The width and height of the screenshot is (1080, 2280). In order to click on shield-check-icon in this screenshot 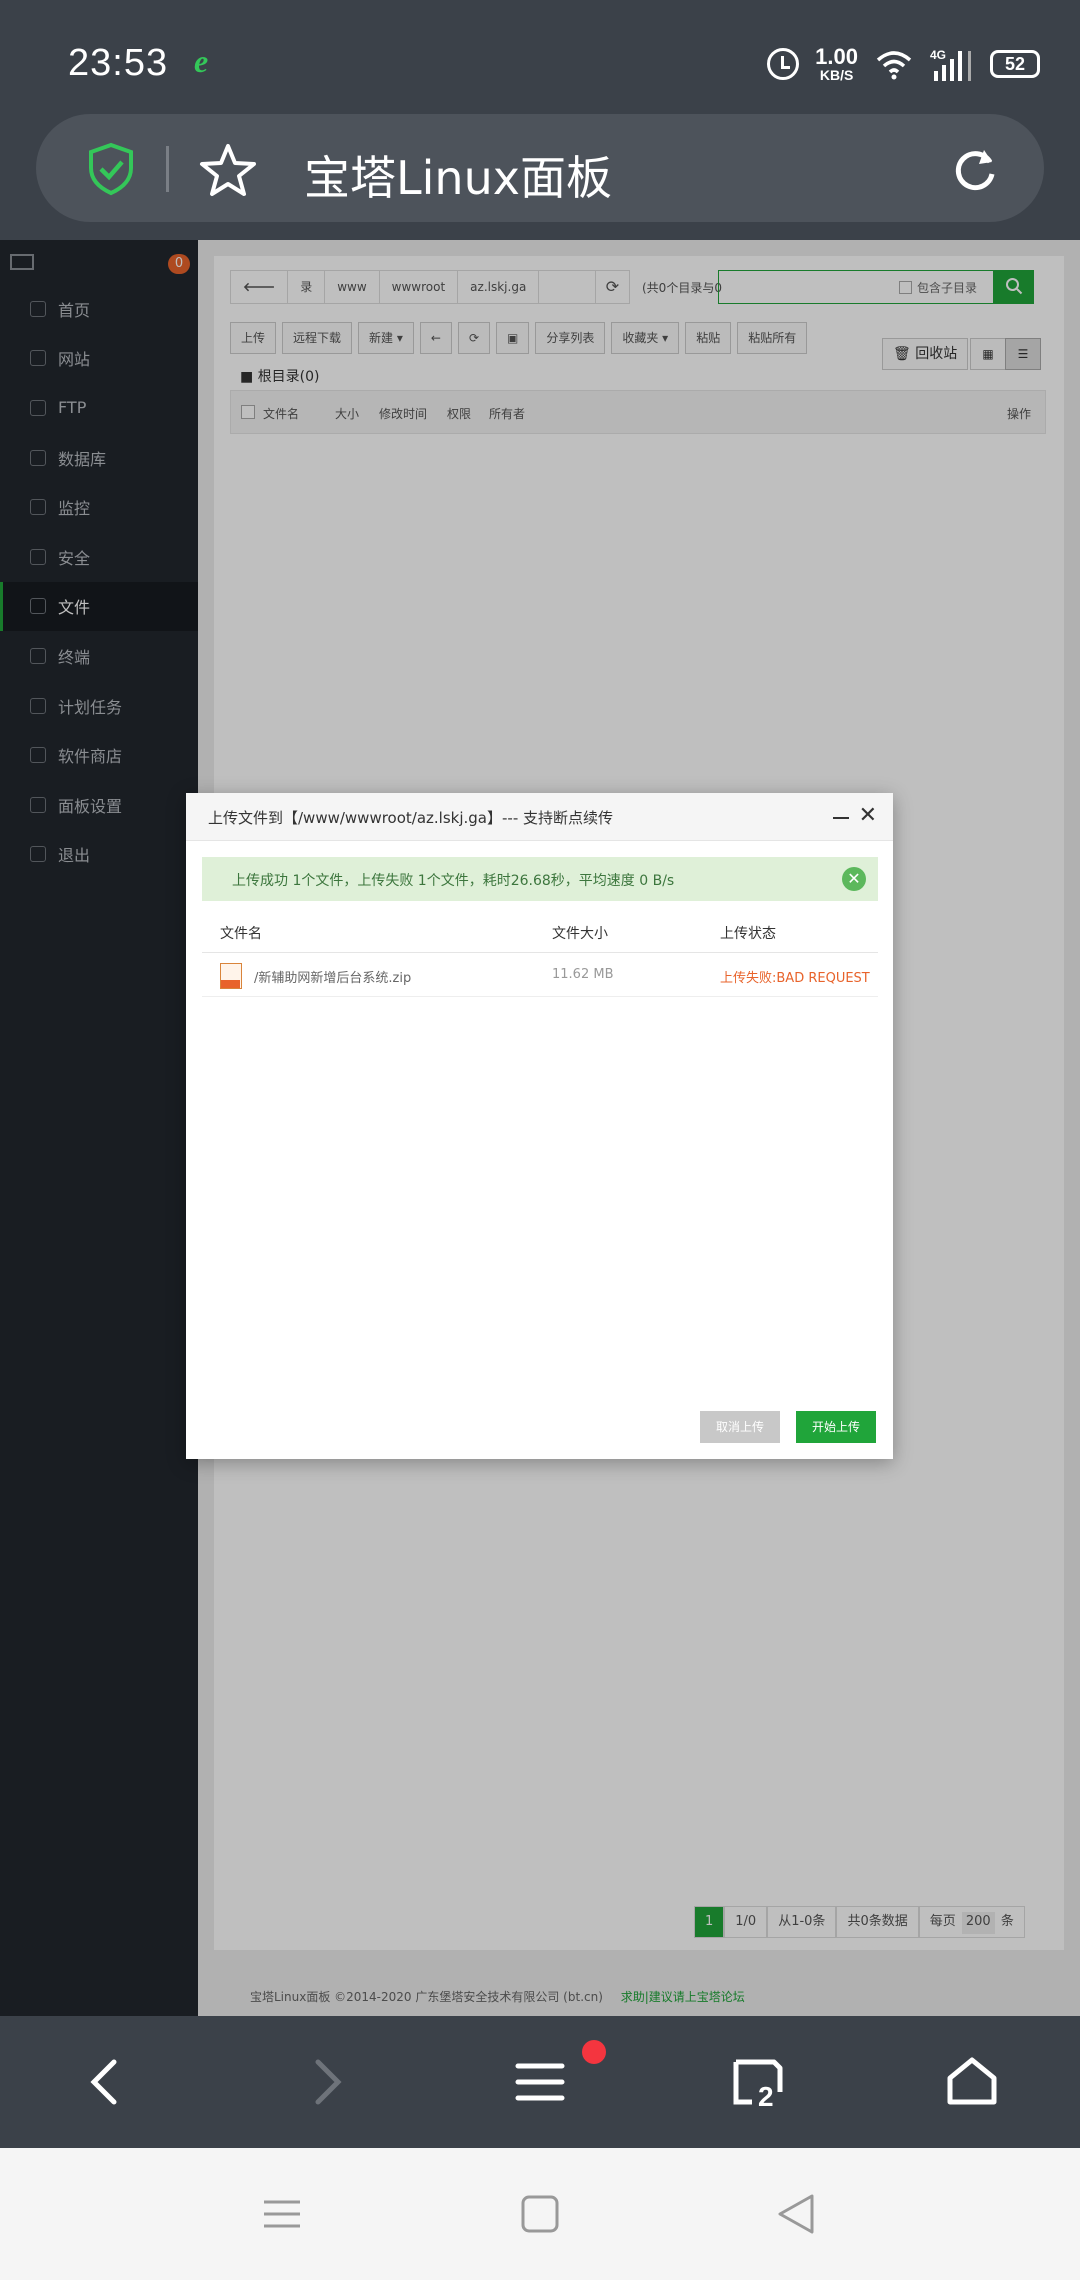, I will do `click(111, 169)`.